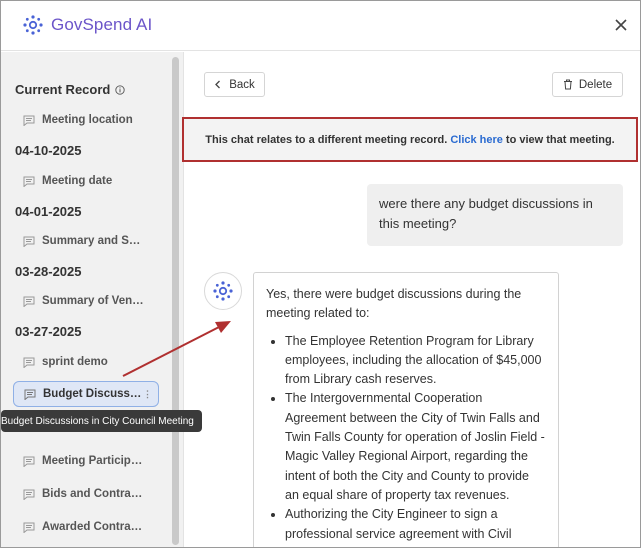 This screenshot has width=641, height=548. Describe the element at coordinates (94, 527) in the screenshot. I see `sidebar-item-label: Awarded Contract Details` at that location.